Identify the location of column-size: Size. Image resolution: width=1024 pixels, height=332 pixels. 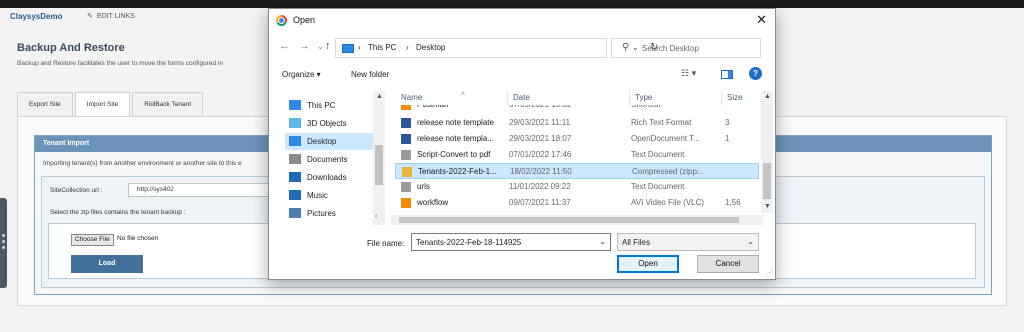
(735, 97).